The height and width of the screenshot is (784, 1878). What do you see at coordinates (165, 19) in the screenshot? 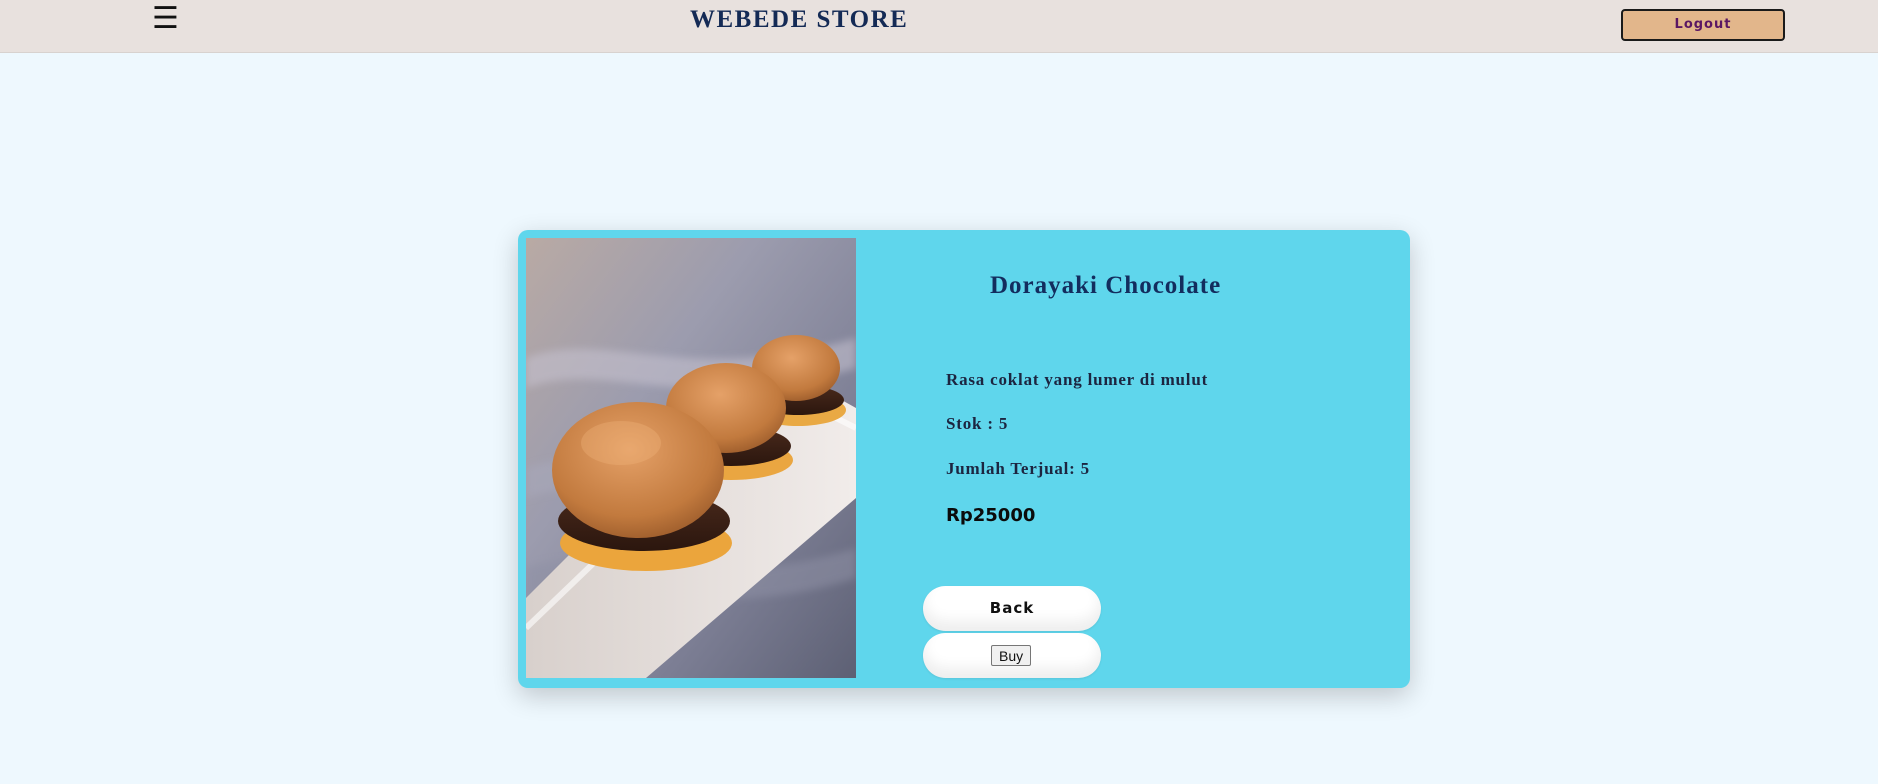
I see `hamburger-menu-icon: ☰` at bounding box center [165, 19].